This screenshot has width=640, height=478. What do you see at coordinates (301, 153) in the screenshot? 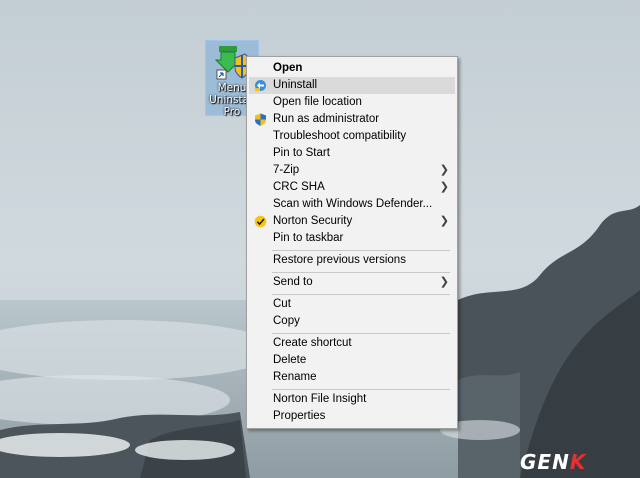
I see `menu-item-label: Pin to Start` at bounding box center [301, 153].